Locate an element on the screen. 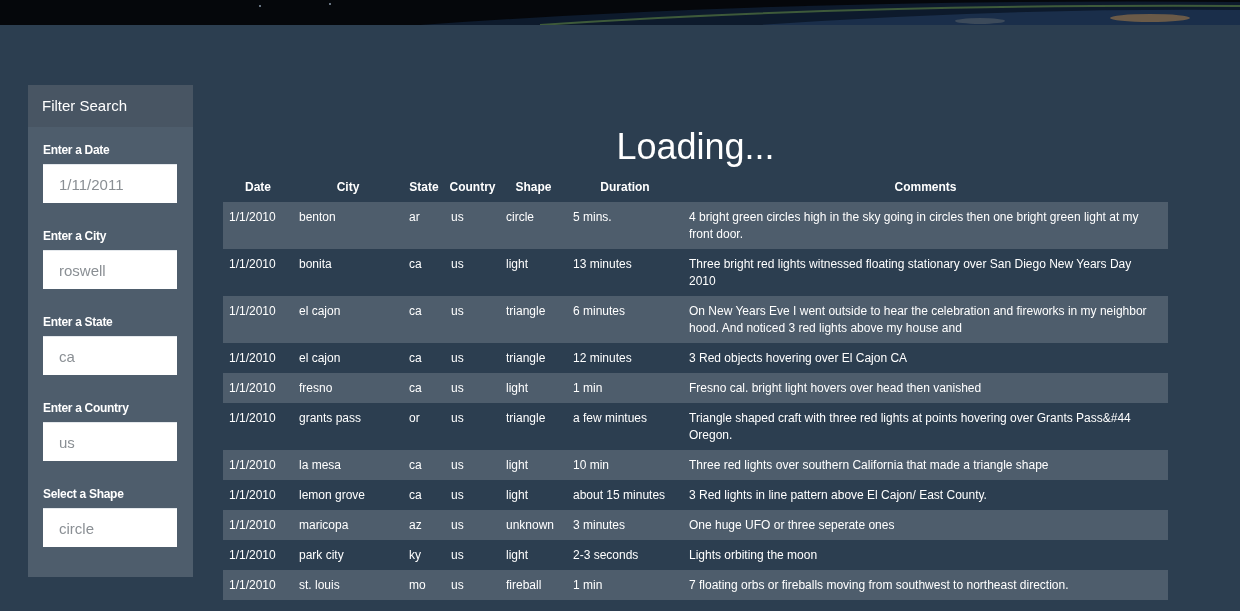  panel-title: Filter Search is located at coordinates (85, 105).